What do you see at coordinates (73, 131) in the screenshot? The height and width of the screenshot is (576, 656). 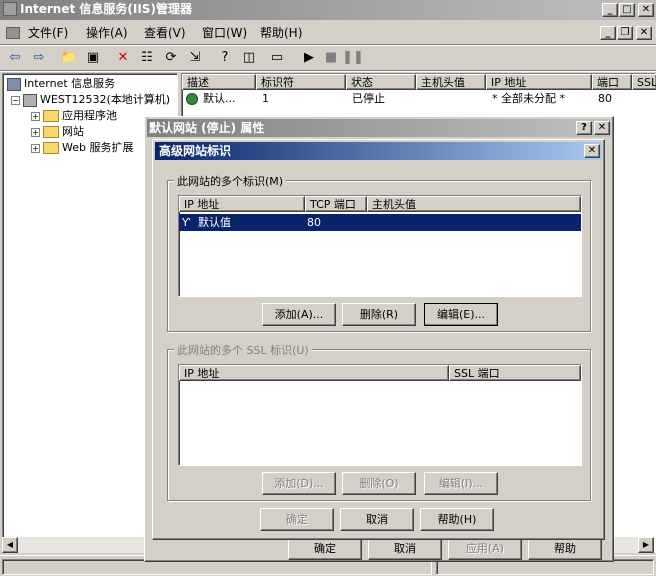 I see `tree-item-label: 网站` at bounding box center [73, 131].